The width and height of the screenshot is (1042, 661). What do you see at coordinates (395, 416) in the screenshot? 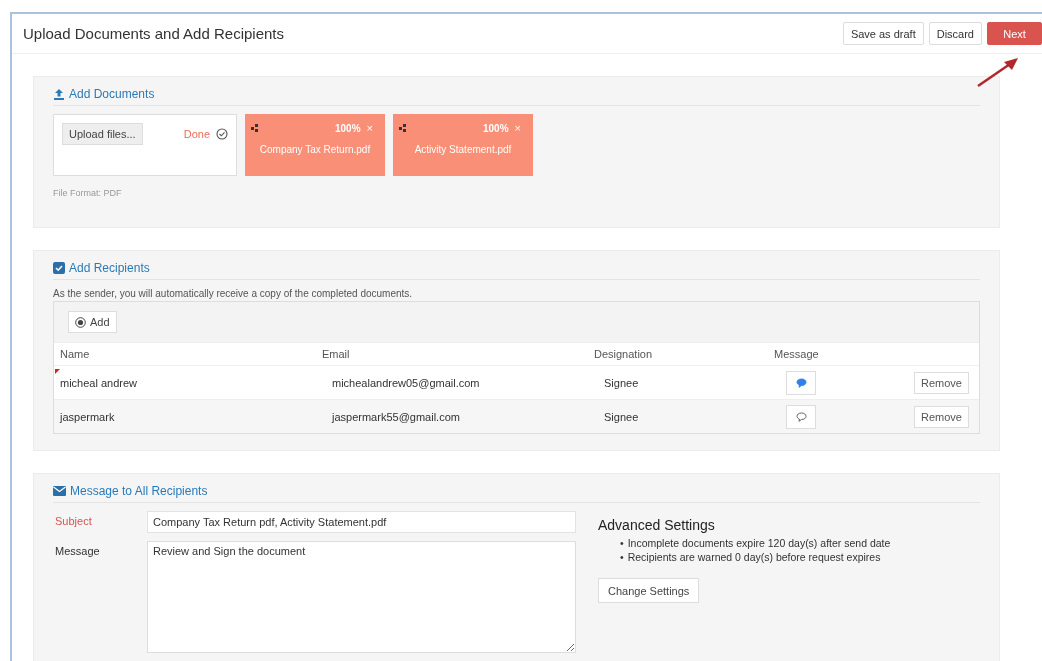
I see `table-cell-text: jaspermark55@gmail.com` at bounding box center [395, 416].